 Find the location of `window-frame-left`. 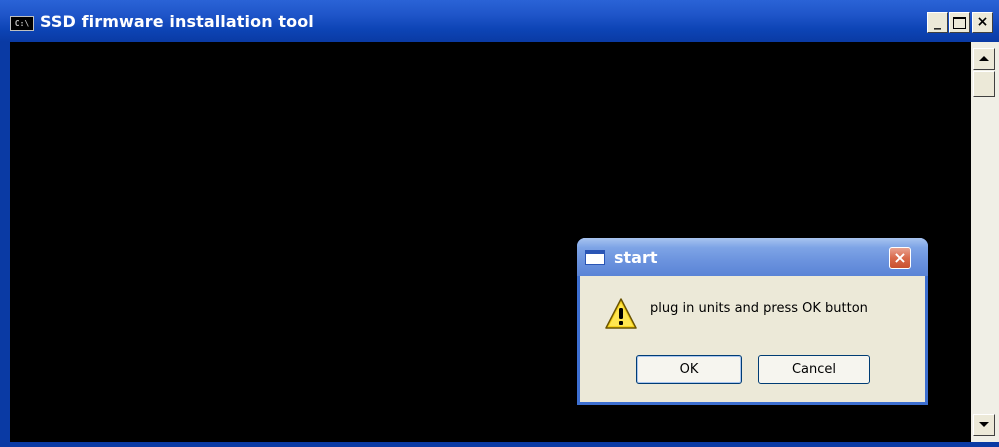

window-frame-left is located at coordinates (5, 244).